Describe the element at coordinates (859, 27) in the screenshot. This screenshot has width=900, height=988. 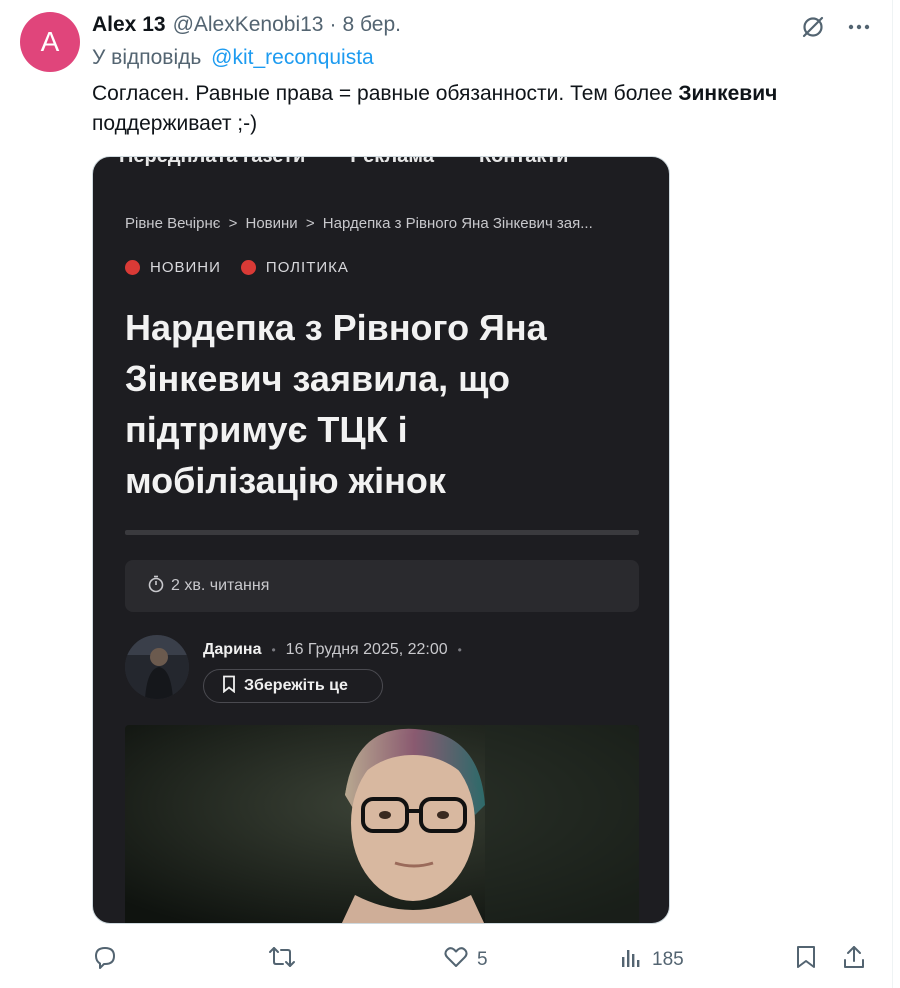
I see `more-icon` at that location.